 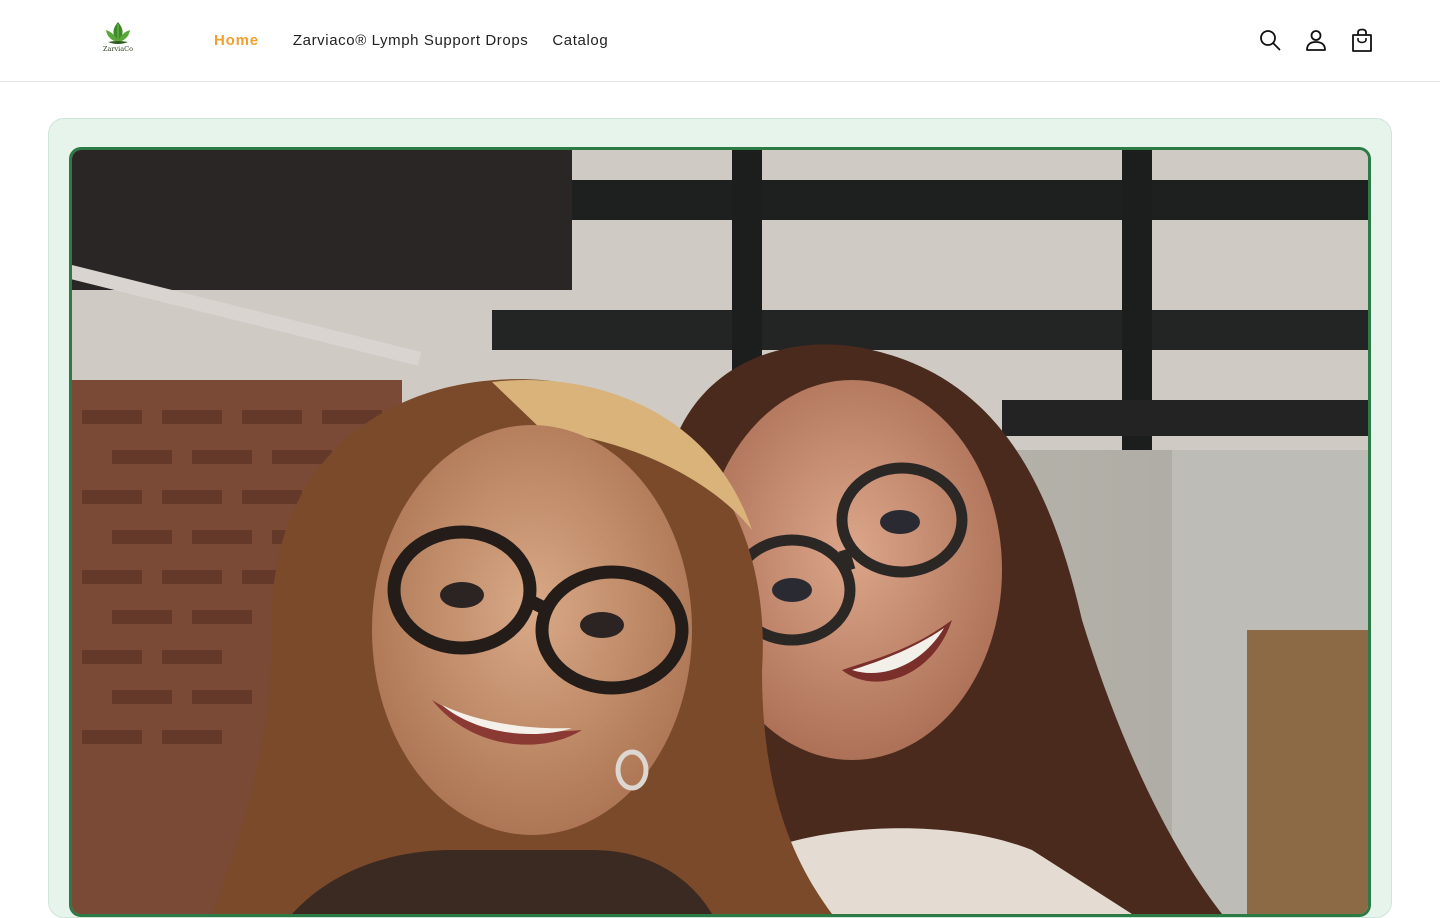 What do you see at coordinates (118, 33) in the screenshot?
I see `leaf-logo-icon` at bounding box center [118, 33].